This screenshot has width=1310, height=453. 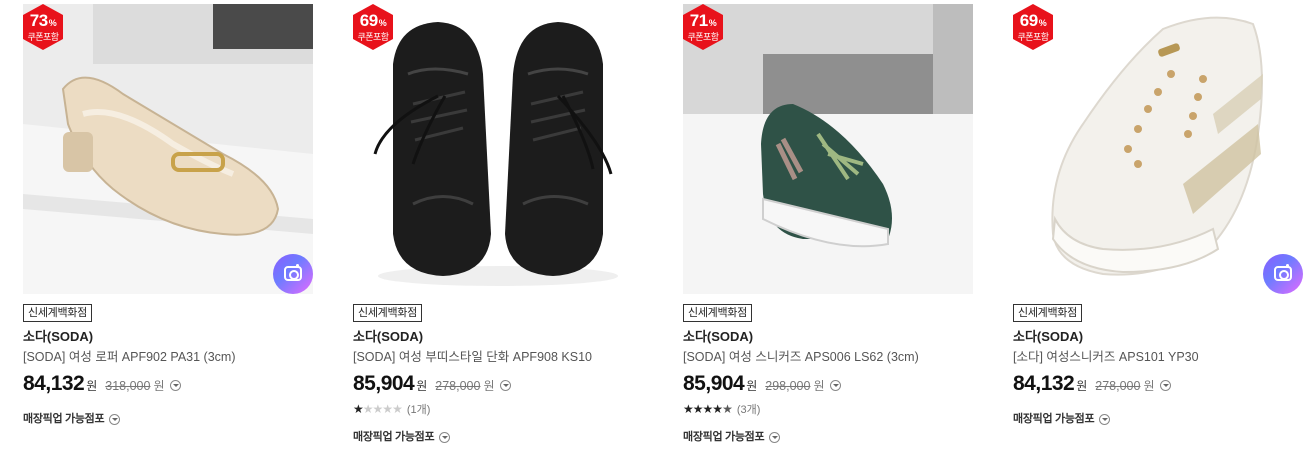 What do you see at coordinates (168, 357) in the screenshot?
I see `product-name: [SODA] 여성 로퍼 APF902 PA31 (3cm)` at bounding box center [168, 357].